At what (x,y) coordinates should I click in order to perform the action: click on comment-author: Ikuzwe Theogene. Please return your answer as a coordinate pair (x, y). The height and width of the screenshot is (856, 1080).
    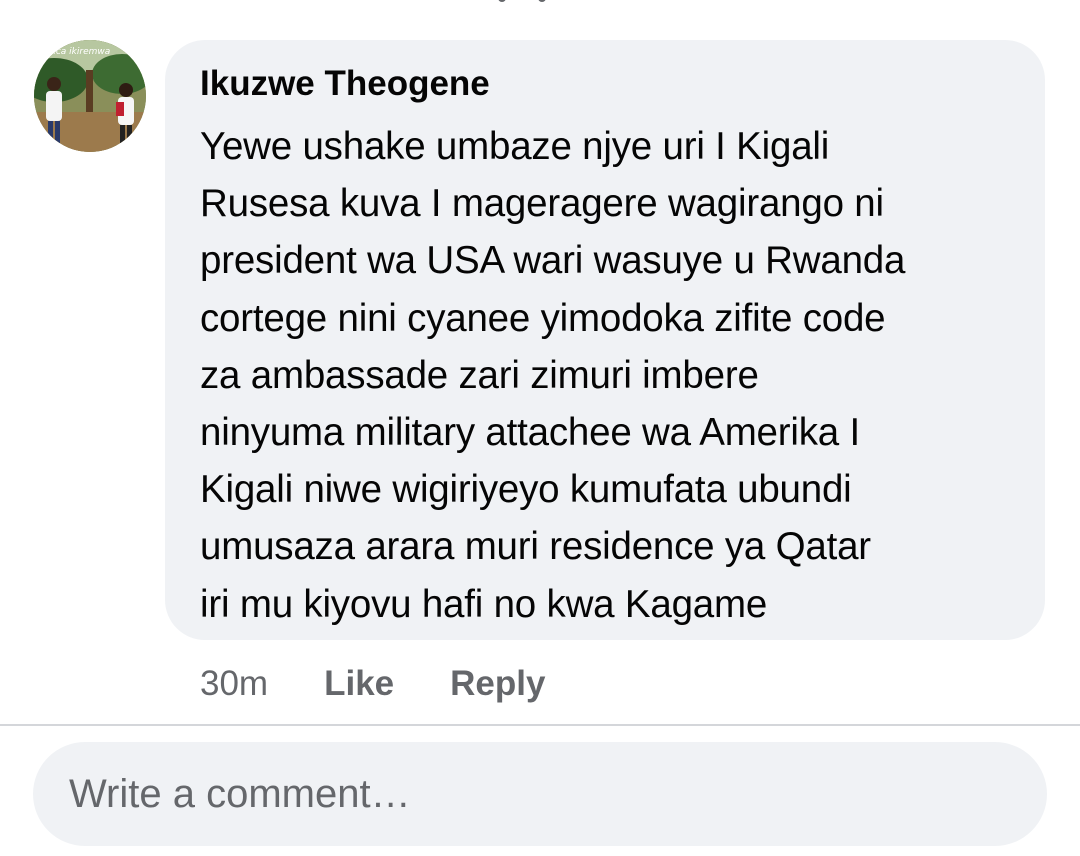
    Looking at the image, I should click on (607, 84).